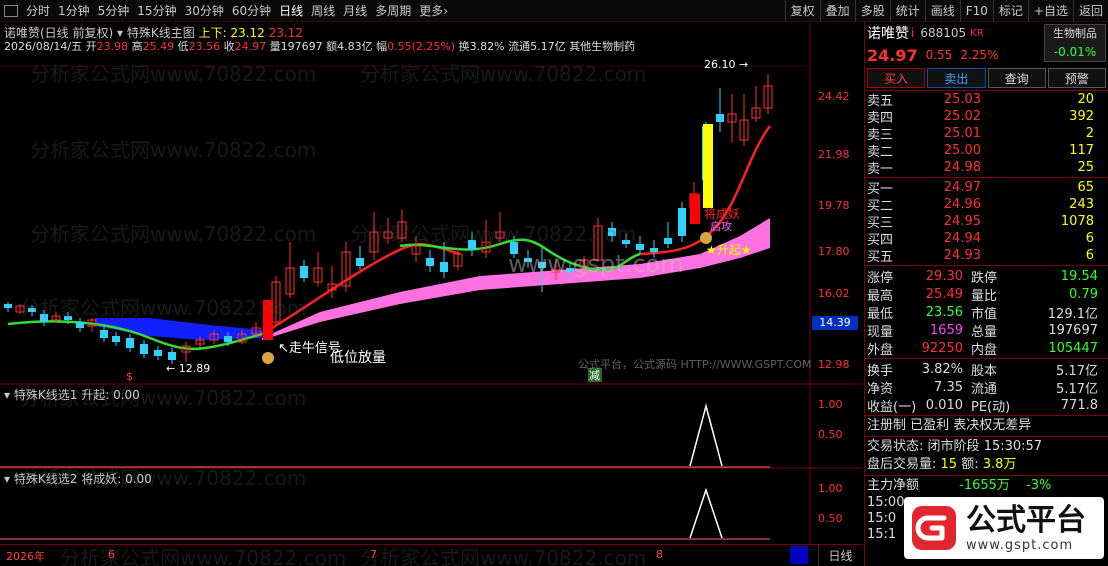  What do you see at coordinates (962, 204) in the screenshot?
I see `bid-price: 24.96` at bounding box center [962, 204].